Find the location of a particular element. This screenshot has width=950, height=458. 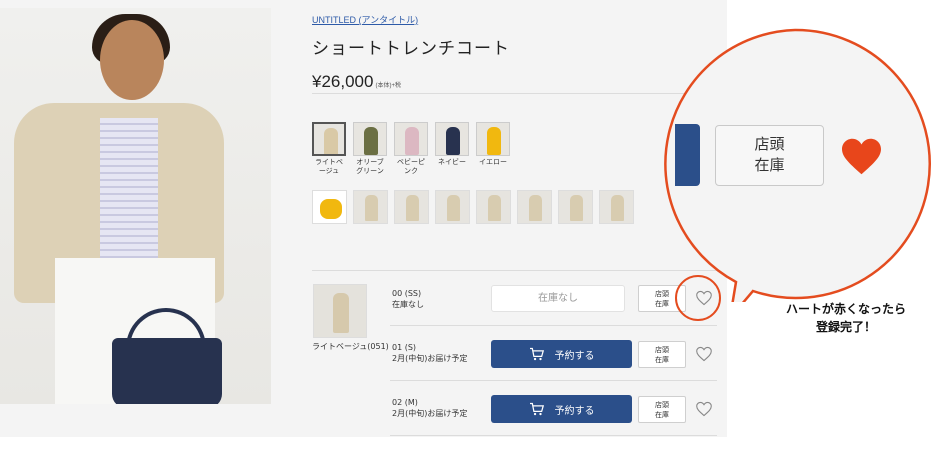

brand-link: UNTITLED (アンタイトル) is located at coordinates (365, 19).